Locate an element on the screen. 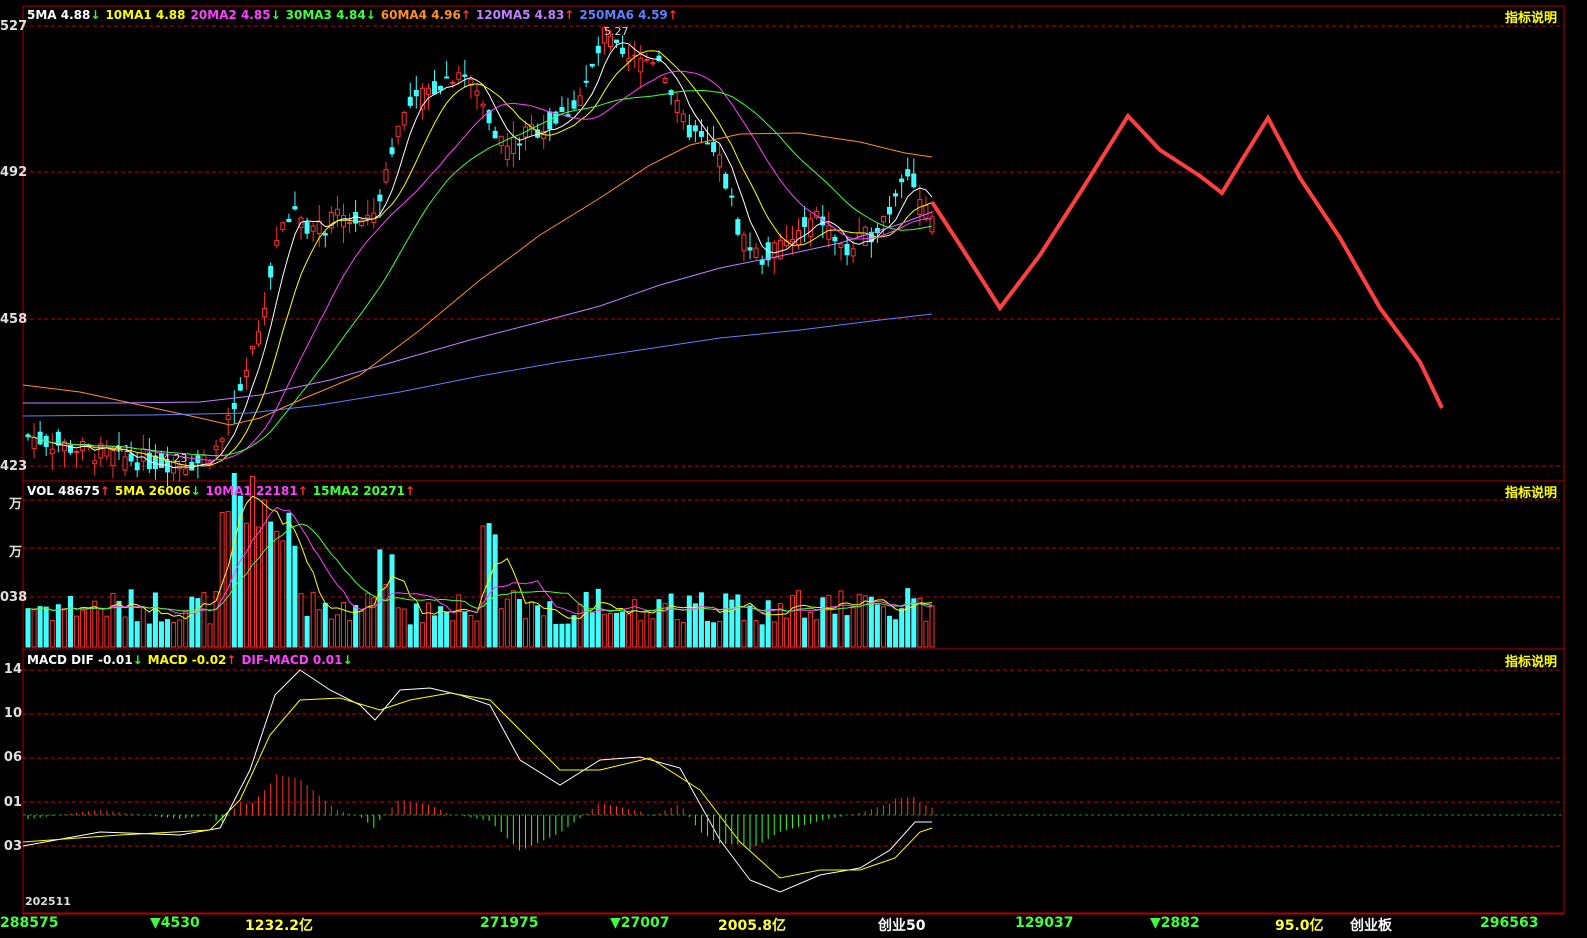  legend-macd-1: MACD -0.02↑ is located at coordinates (192, 660).